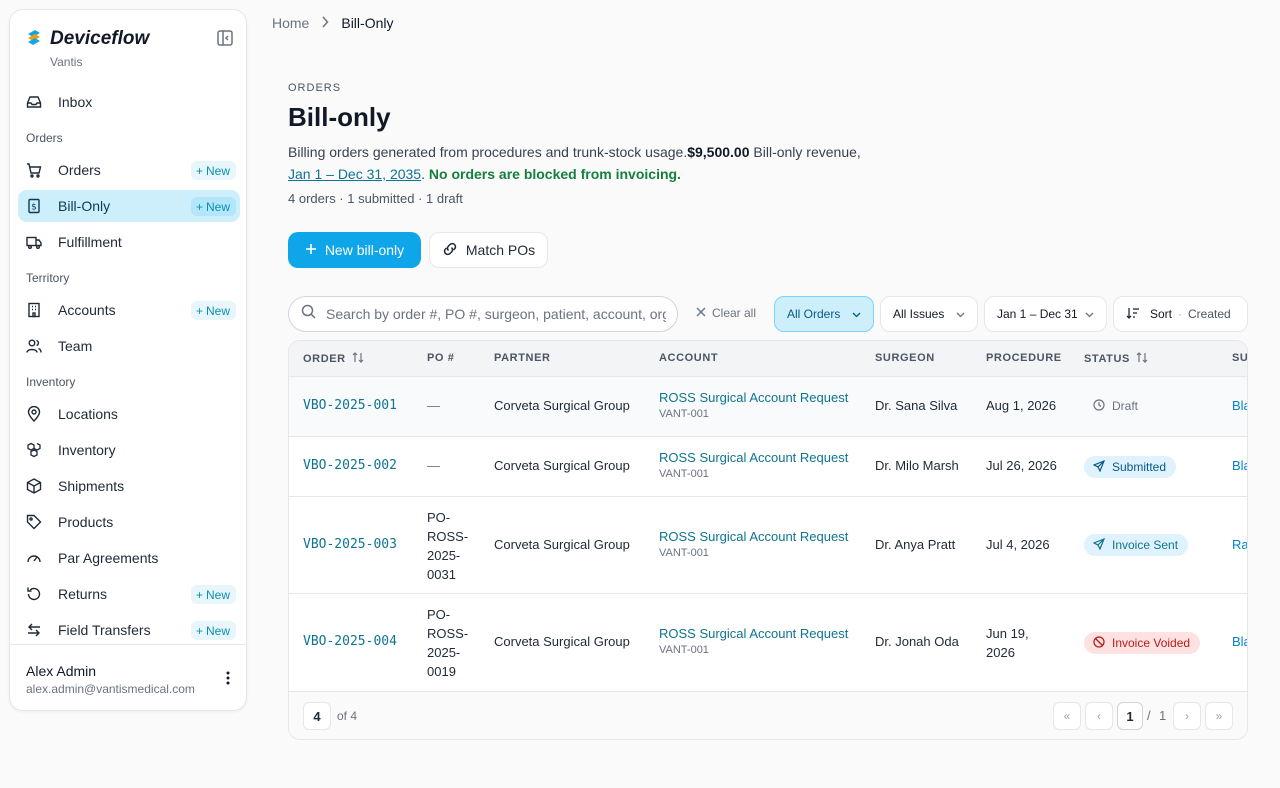 This screenshot has height=788, width=1280. What do you see at coordinates (522, 358) in the screenshot?
I see `column-partner: PARTNER` at bounding box center [522, 358].